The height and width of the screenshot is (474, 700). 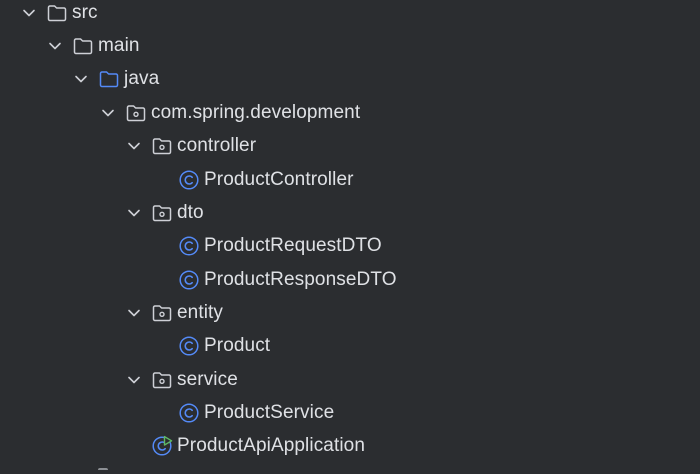 I want to click on tree-node-dto: dto, so click(x=164, y=212).